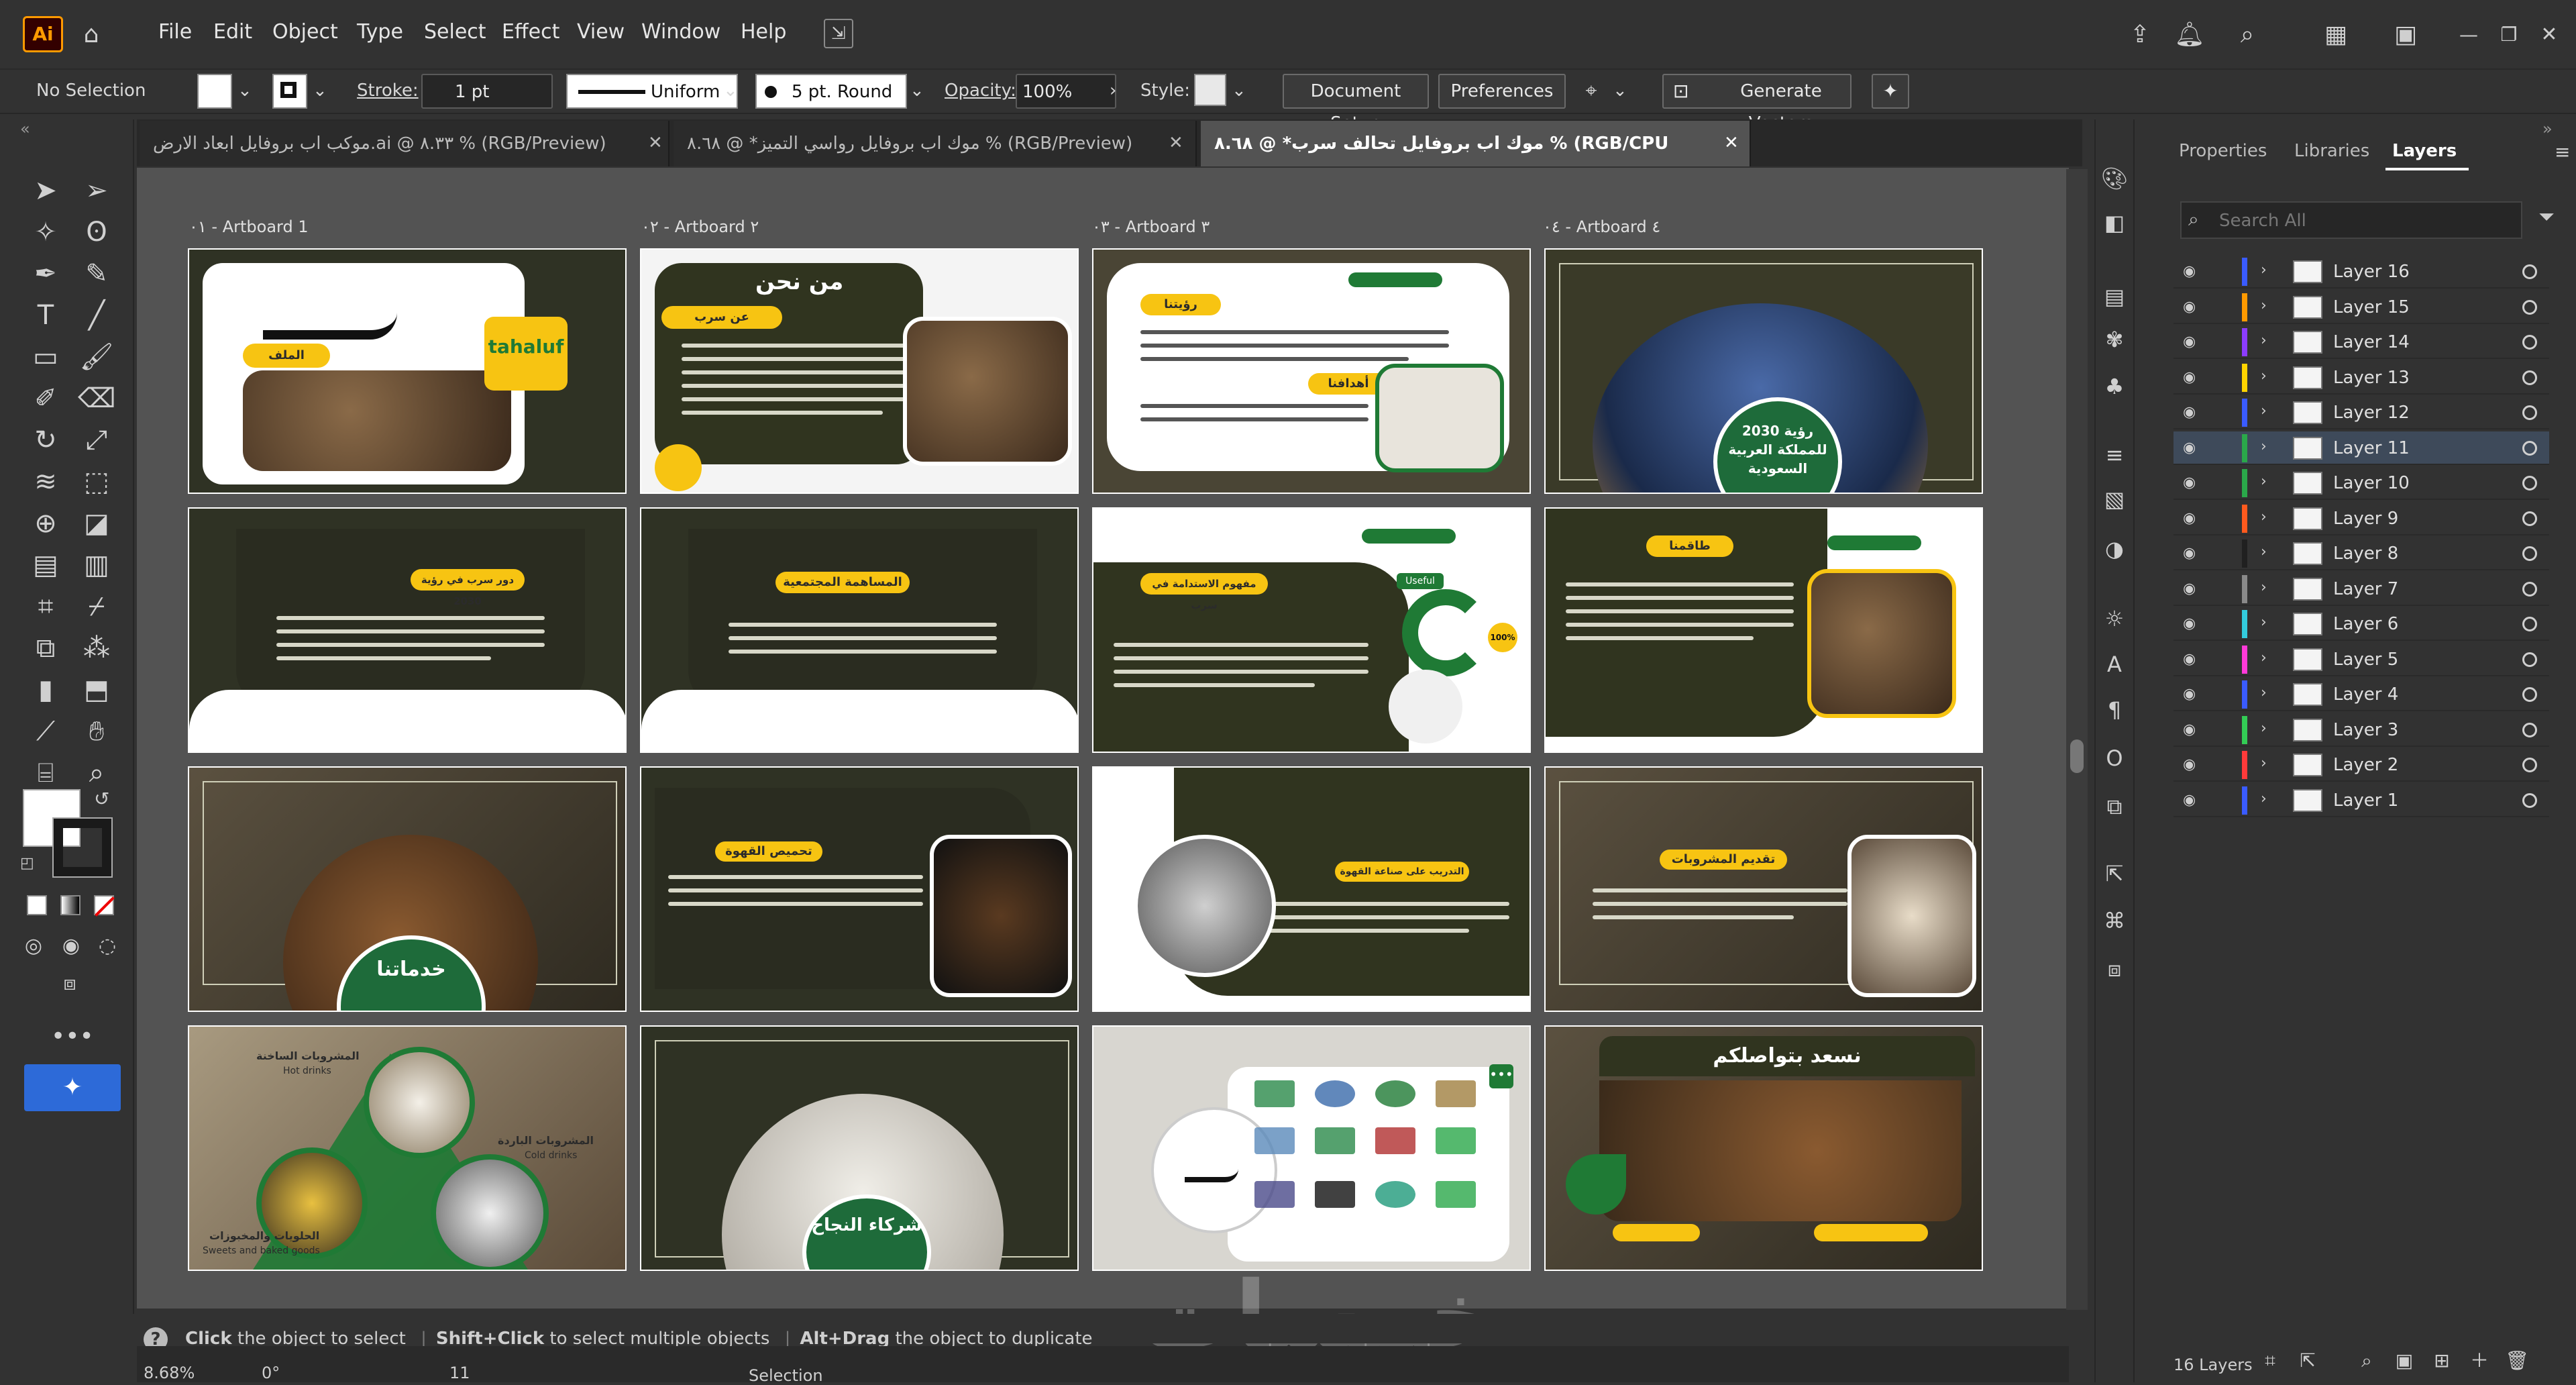  Describe the element at coordinates (45, 232) in the screenshot. I see `magic-wand-tool-icon: ✧` at that location.